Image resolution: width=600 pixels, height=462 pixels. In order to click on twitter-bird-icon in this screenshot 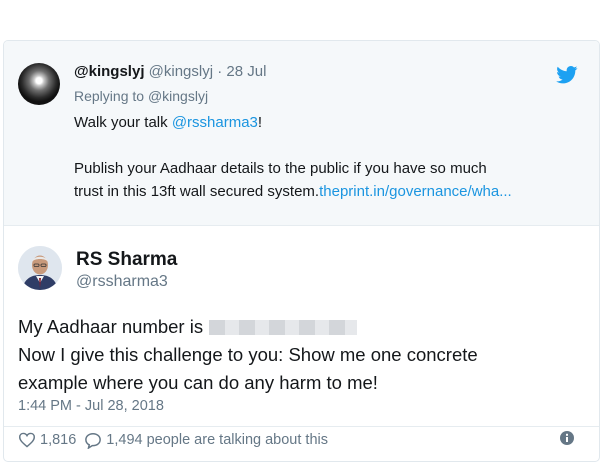, I will do `click(567, 75)`.